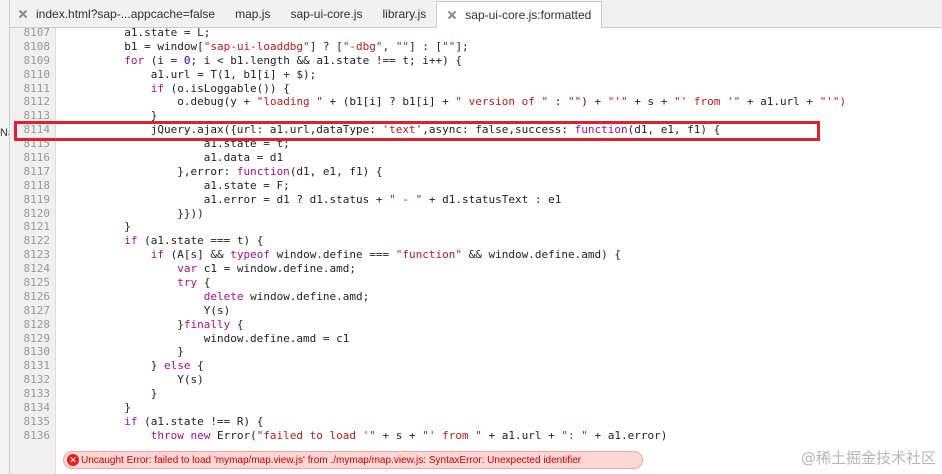  I want to click on code-text: a1.url = T(1, b1[i] + $);, so click(187, 74).